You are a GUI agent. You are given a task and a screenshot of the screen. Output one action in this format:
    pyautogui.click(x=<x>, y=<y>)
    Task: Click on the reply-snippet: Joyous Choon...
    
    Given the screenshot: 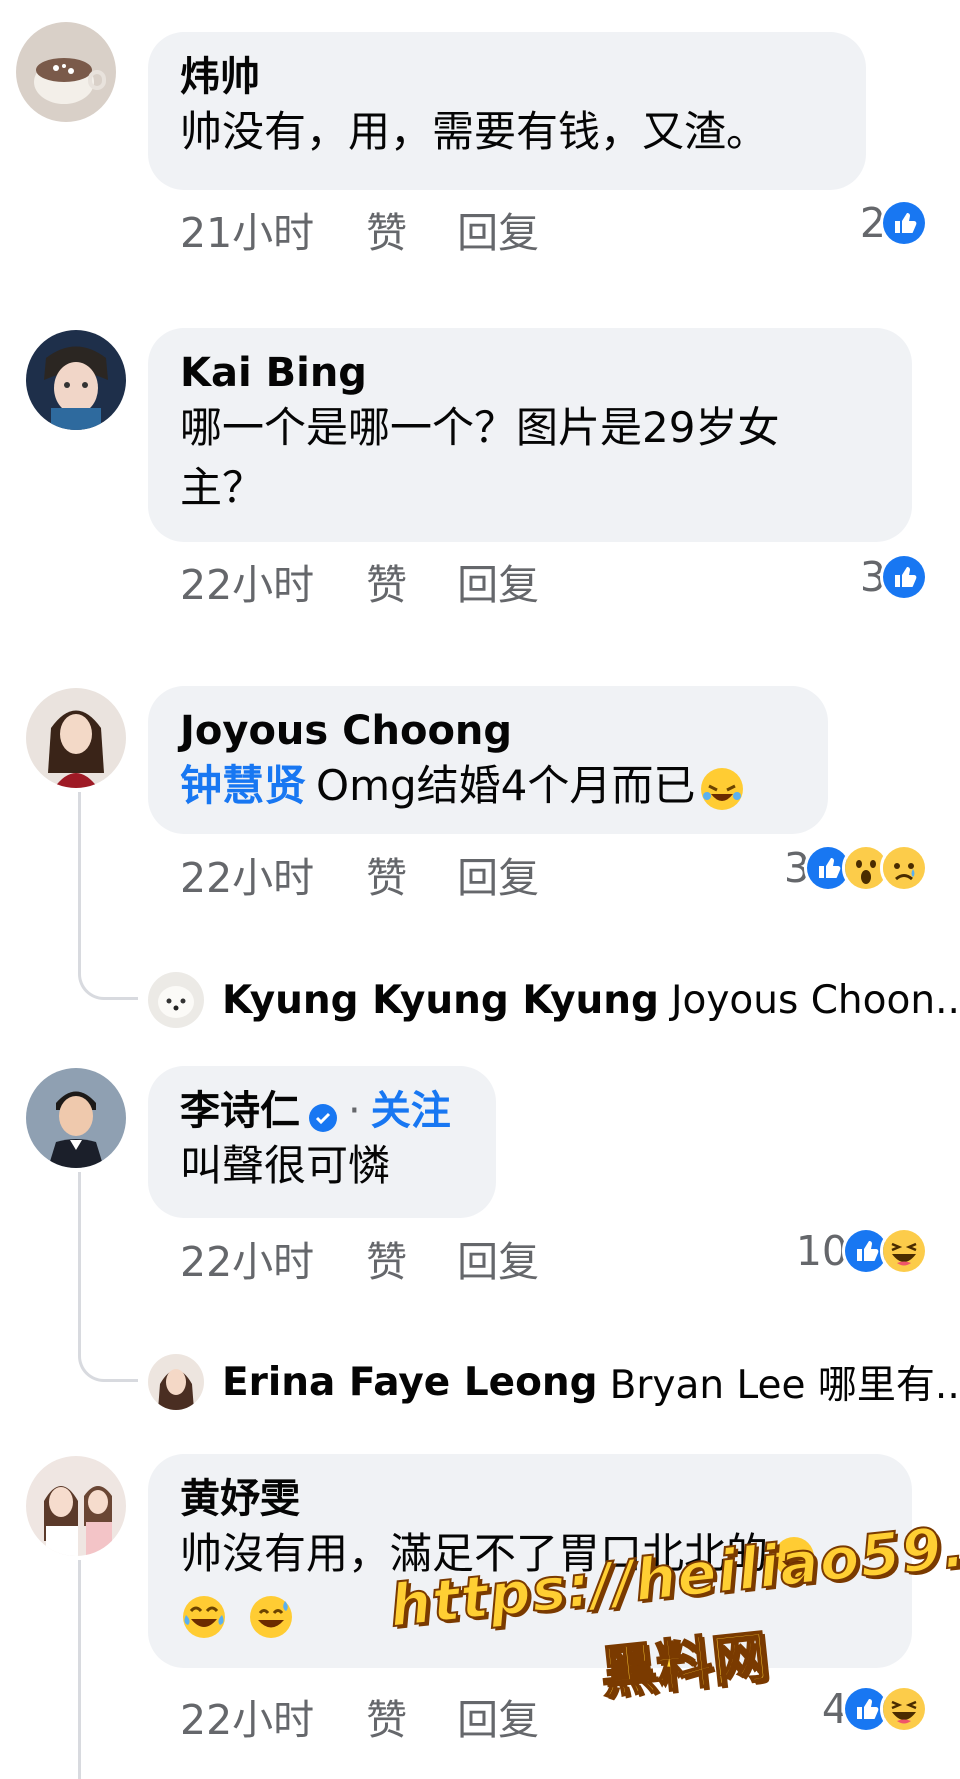 What is the action you would take?
    pyautogui.click(x=815, y=1000)
    